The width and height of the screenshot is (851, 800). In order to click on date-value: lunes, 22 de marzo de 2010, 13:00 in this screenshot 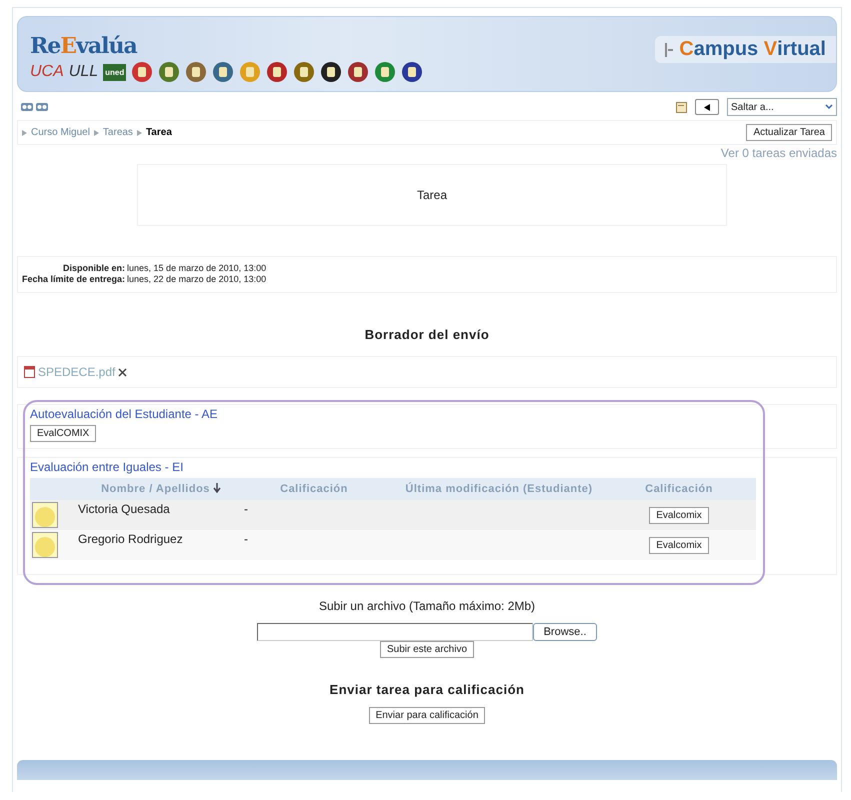, I will do `click(196, 279)`.